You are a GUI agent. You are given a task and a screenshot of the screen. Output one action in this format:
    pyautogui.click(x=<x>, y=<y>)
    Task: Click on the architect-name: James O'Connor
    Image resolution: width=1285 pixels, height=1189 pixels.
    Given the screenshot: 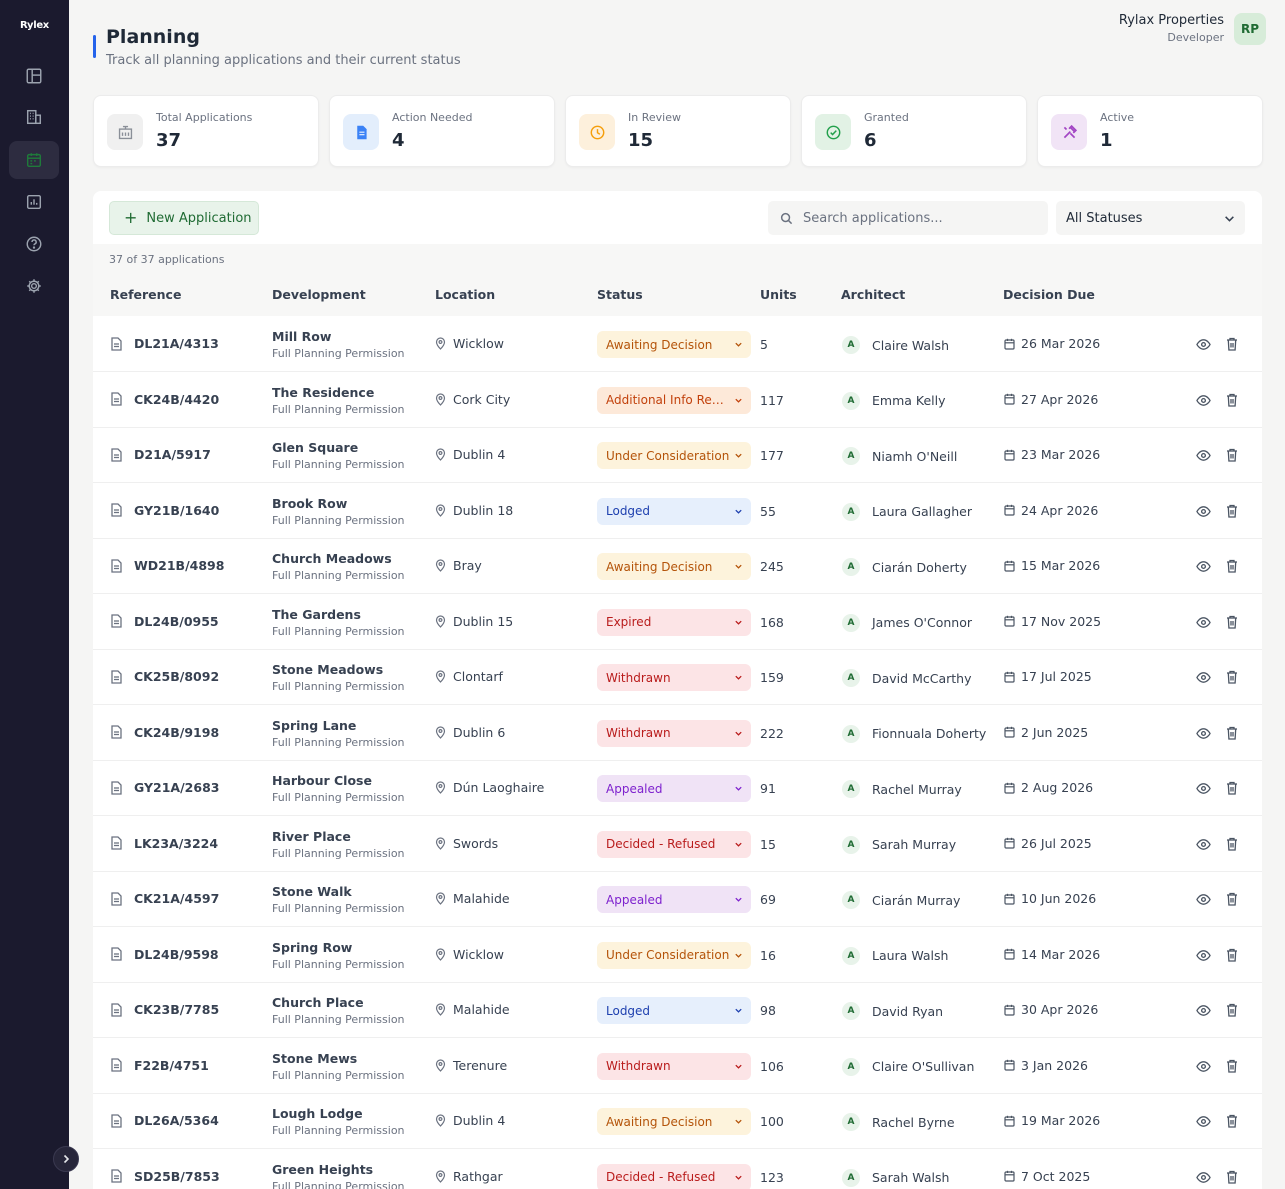 What is the action you would take?
    pyautogui.click(x=922, y=622)
    